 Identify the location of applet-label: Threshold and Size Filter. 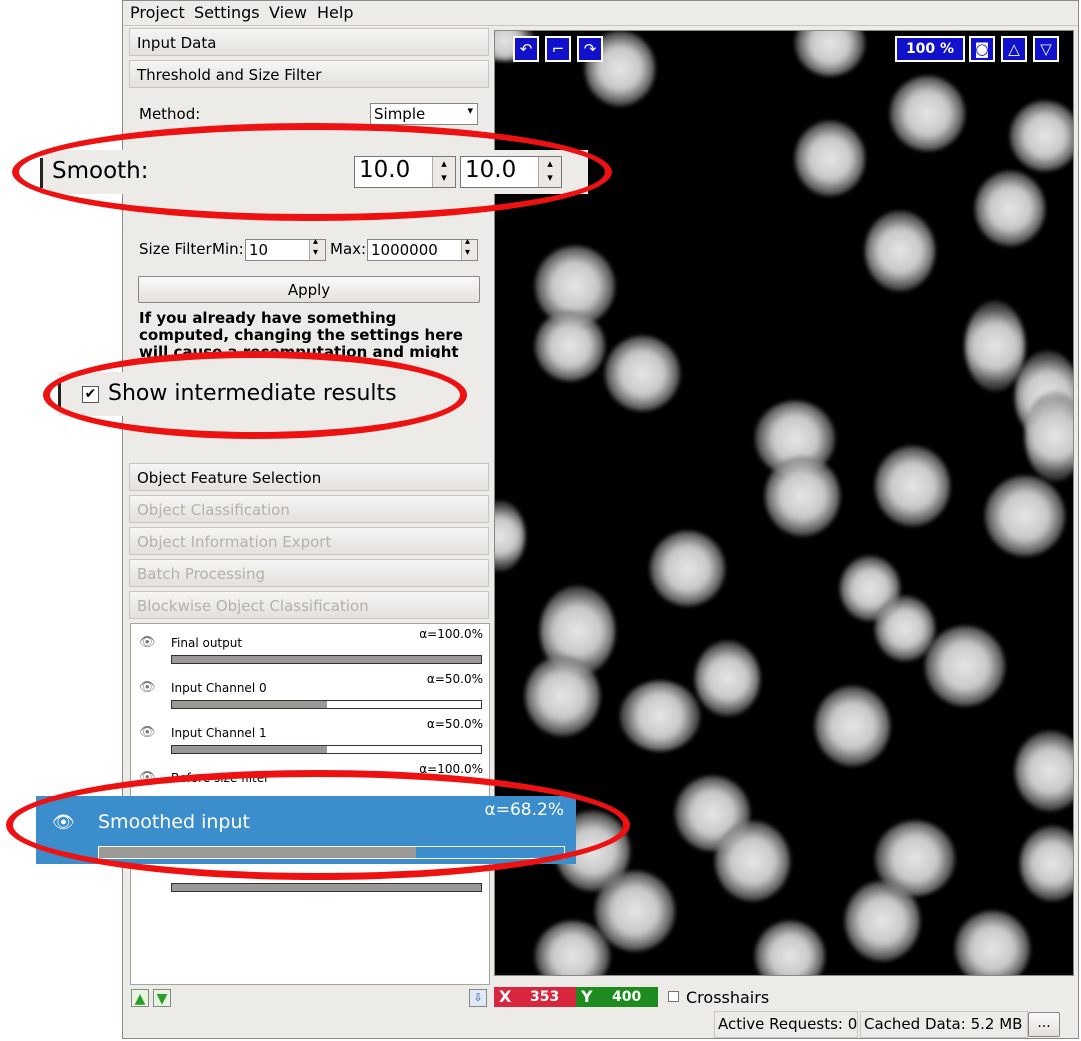
(229, 75).